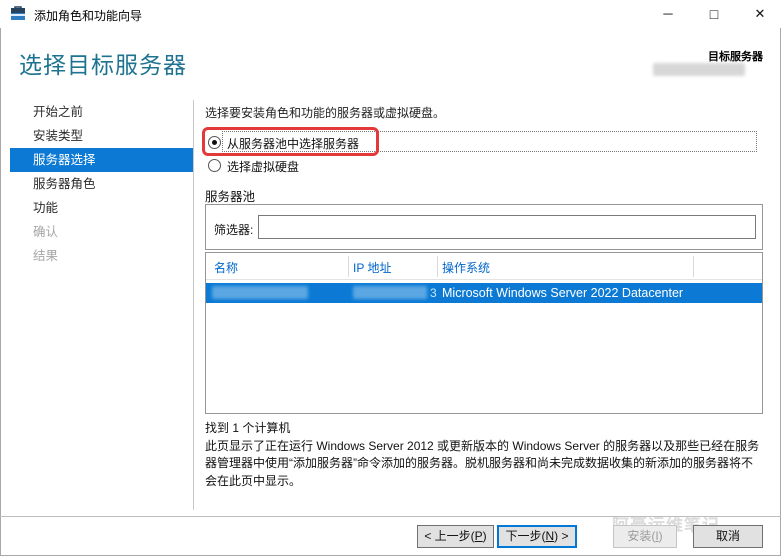 This screenshot has width=781, height=556. What do you see at coordinates (735, 57) in the screenshot?
I see `target-server-label: 目标服务器` at bounding box center [735, 57].